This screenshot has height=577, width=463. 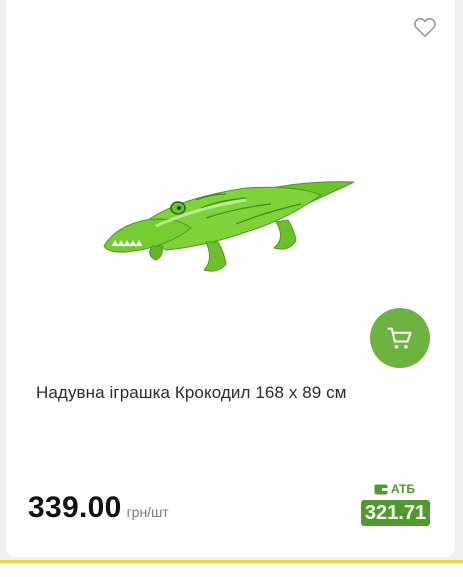 What do you see at coordinates (231, 568) in the screenshot?
I see `next-card-edge` at bounding box center [231, 568].